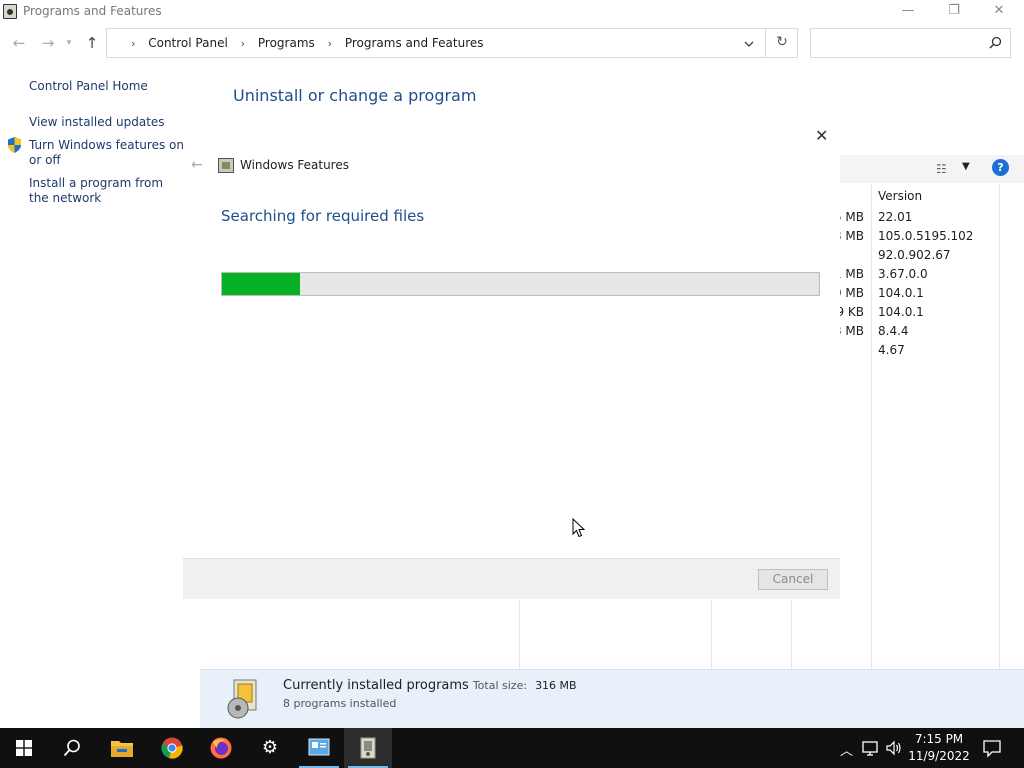  Describe the element at coordinates (926, 236) in the screenshot. I see `list-item-version: 105.0.5195.102` at that location.